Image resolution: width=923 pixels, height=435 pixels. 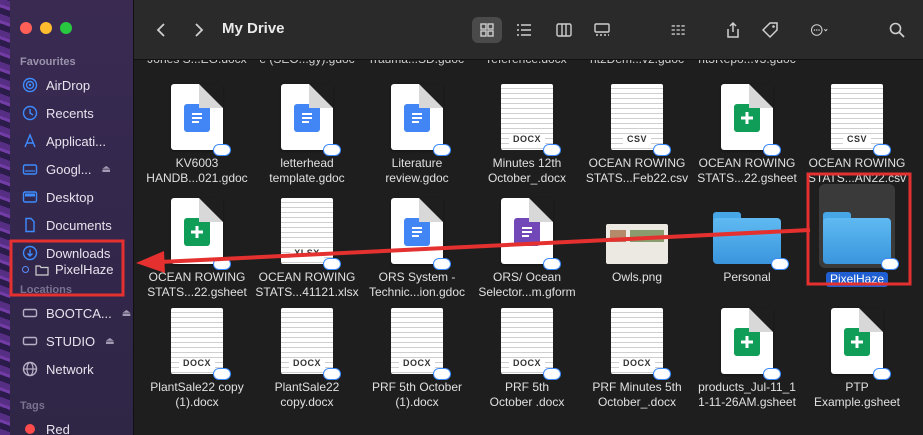 What do you see at coordinates (77, 225) in the screenshot?
I see `sidebar-item-documents: Documents` at bounding box center [77, 225].